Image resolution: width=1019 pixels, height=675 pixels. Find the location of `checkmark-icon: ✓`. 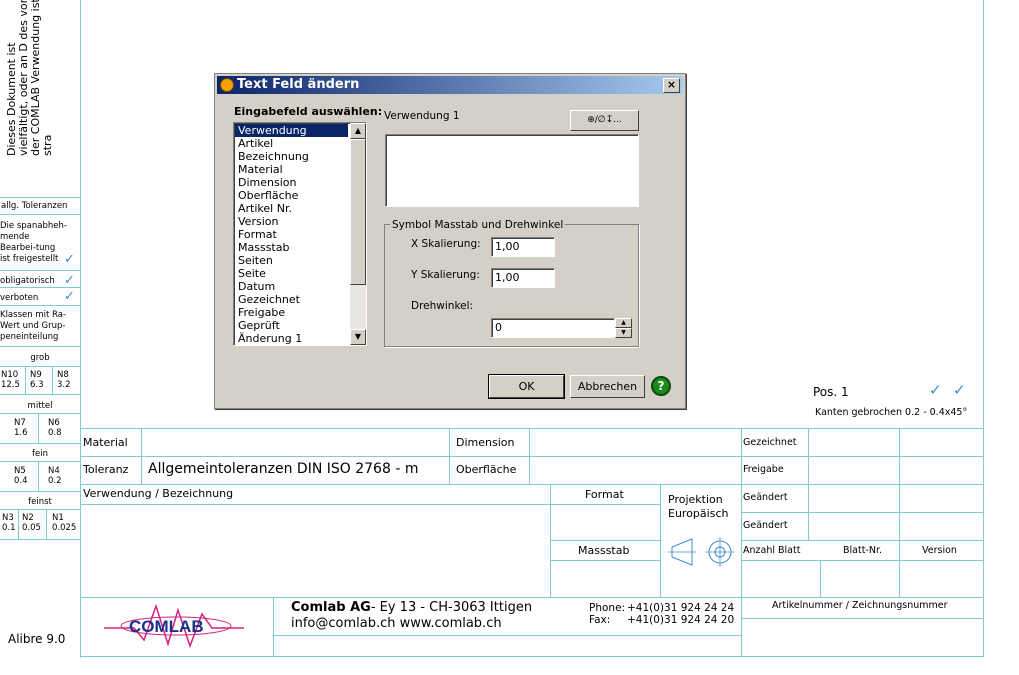

checkmark-icon: ✓ is located at coordinates (69, 280).